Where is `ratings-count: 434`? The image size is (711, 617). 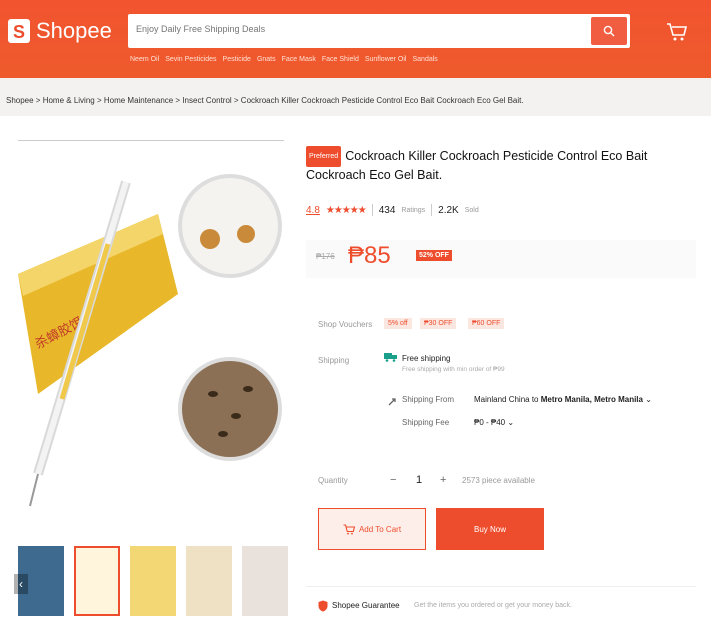
ratings-count: 434 is located at coordinates (387, 210).